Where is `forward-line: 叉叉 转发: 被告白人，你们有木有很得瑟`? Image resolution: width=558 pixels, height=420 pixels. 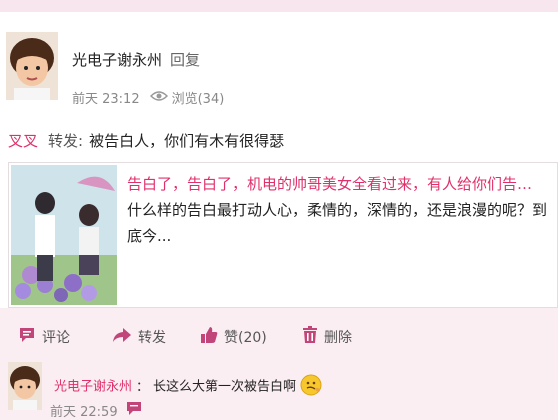
forward-line: 叉叉 转发: 被告白人，你们有木有很得瑟 is located at coordinates (146, 140).